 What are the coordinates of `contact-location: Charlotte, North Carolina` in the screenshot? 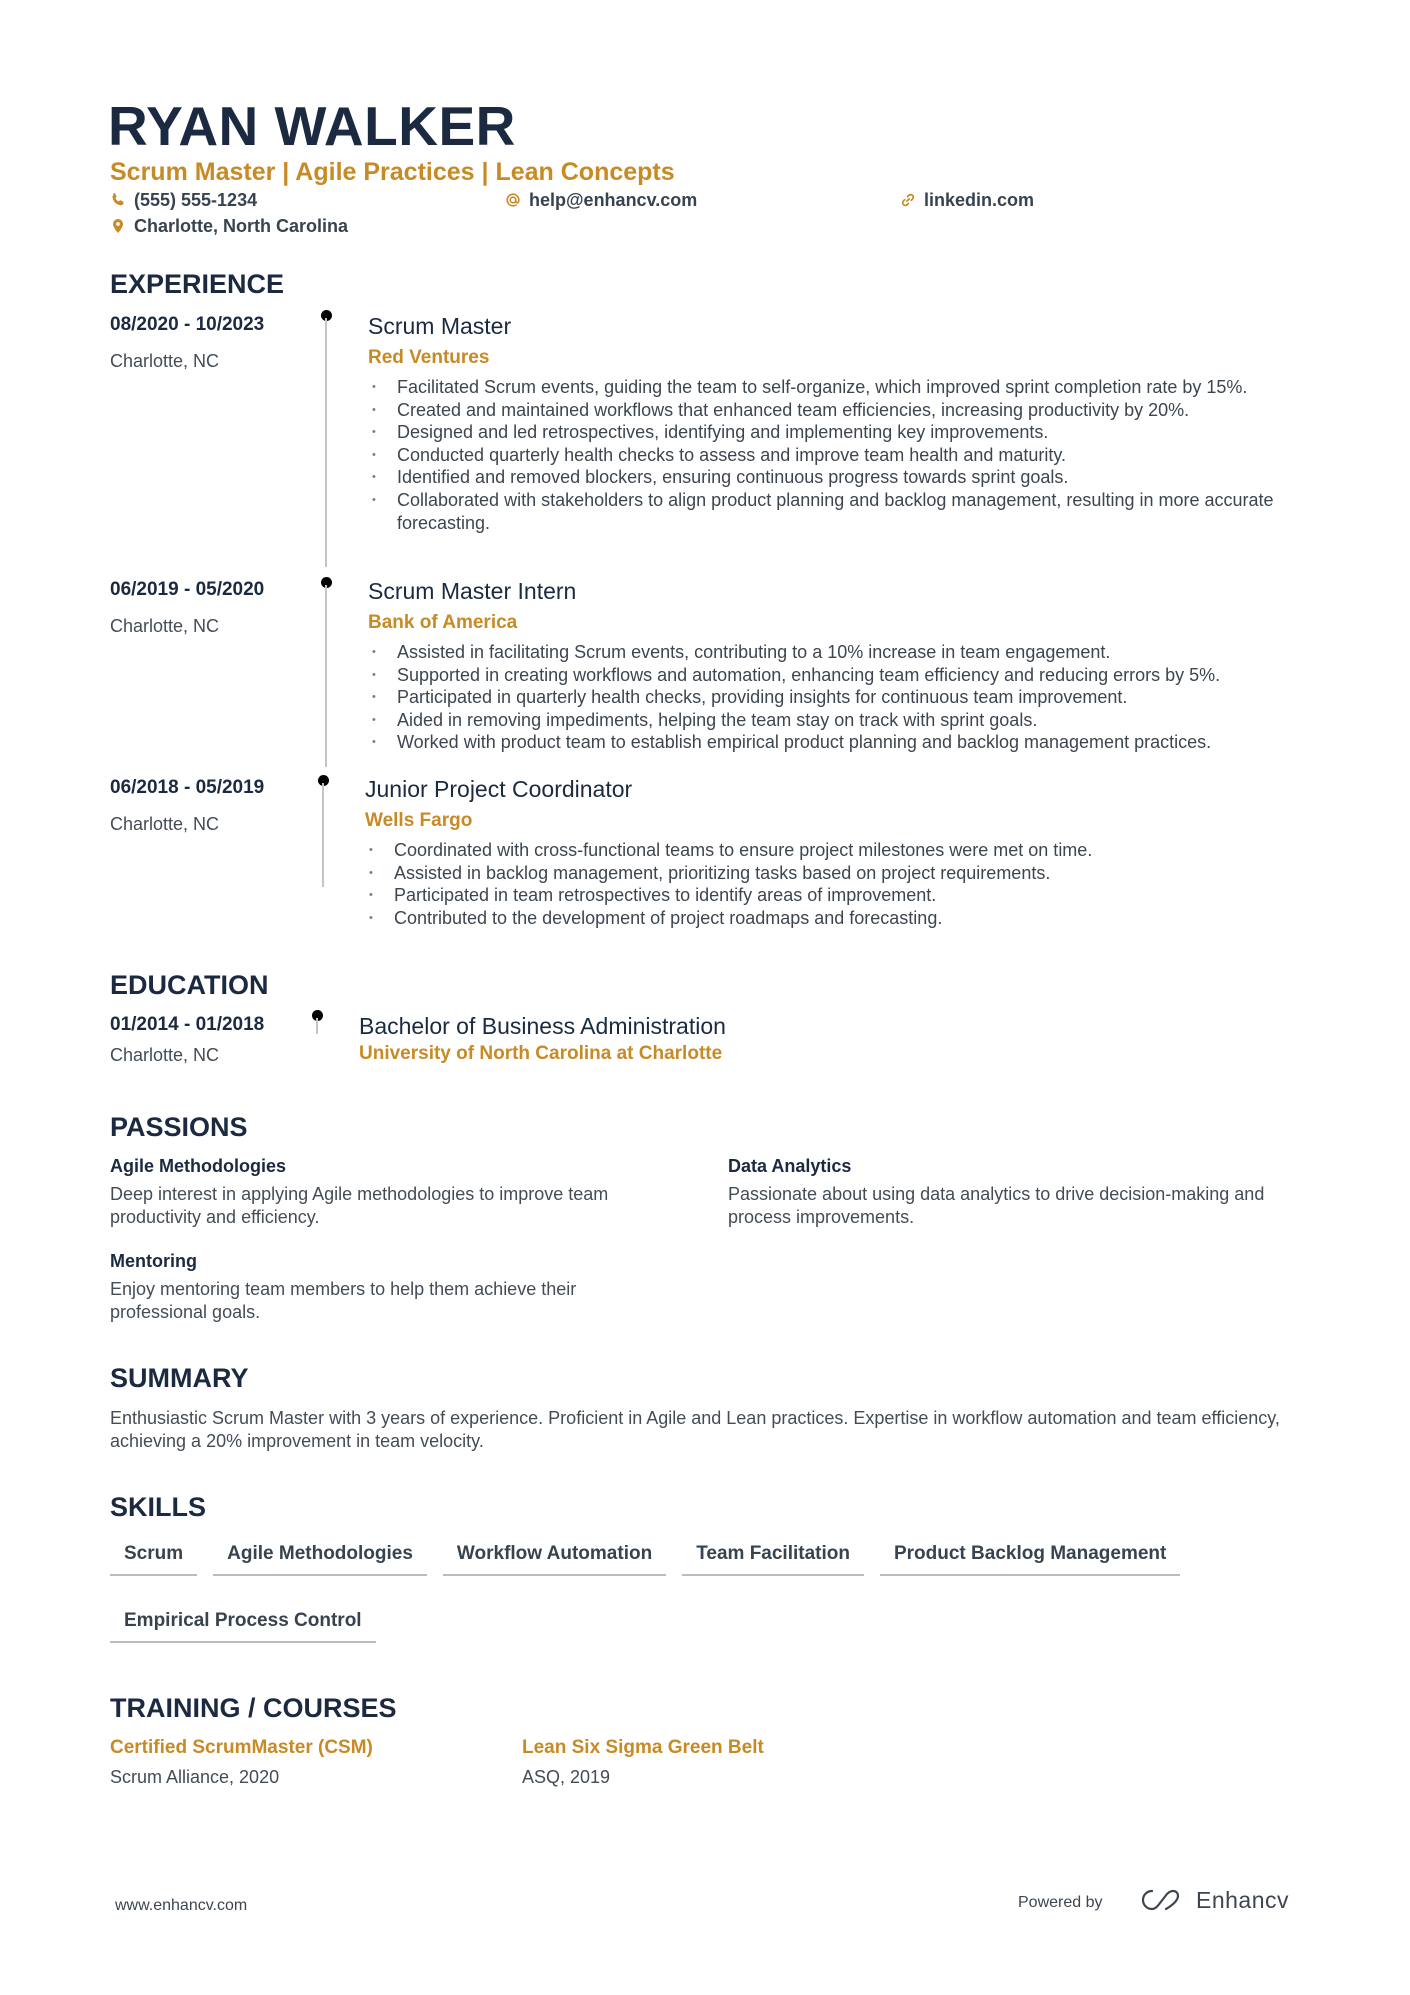 It's located at (229, 226).